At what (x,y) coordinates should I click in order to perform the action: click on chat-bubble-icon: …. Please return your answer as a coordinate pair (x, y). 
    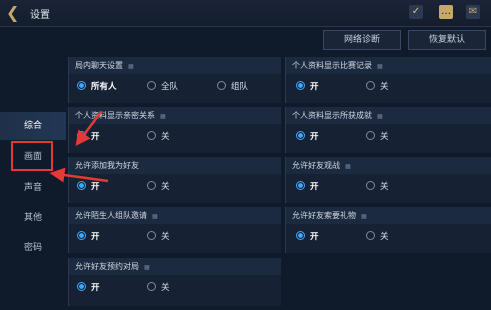
    Looking at the image, I should click on (446, 12).